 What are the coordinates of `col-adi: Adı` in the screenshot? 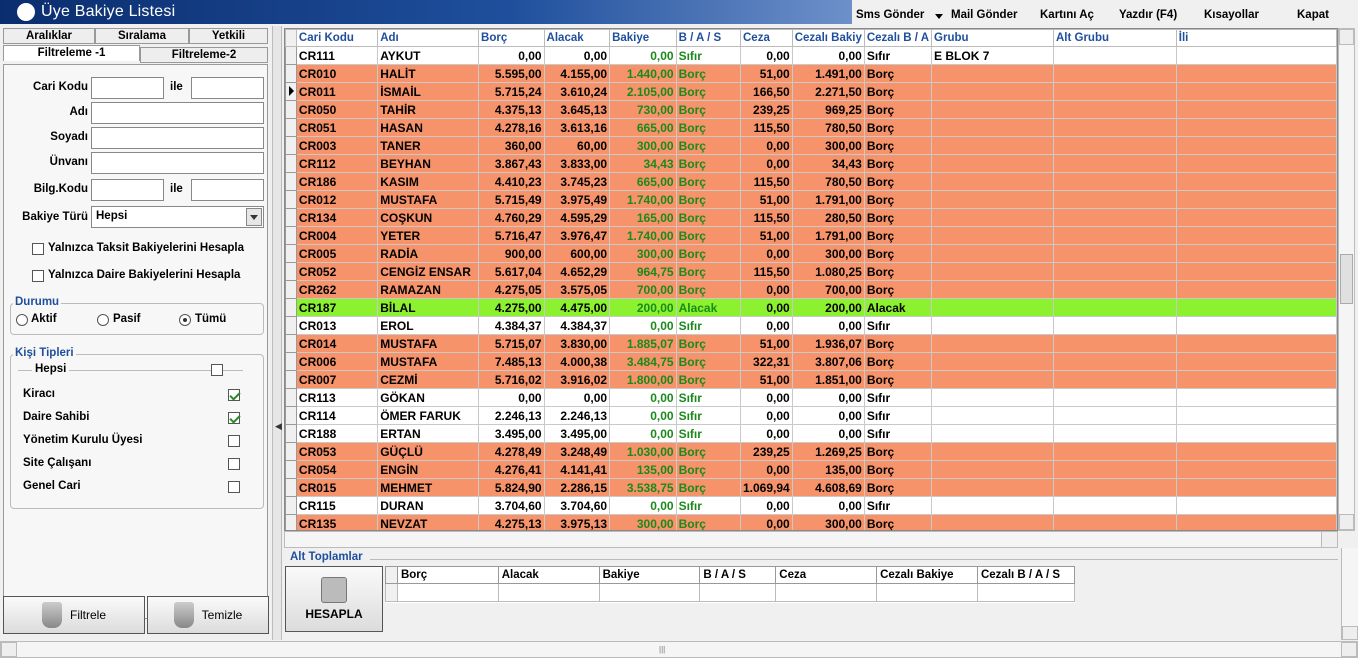 It's located at (428, 38).